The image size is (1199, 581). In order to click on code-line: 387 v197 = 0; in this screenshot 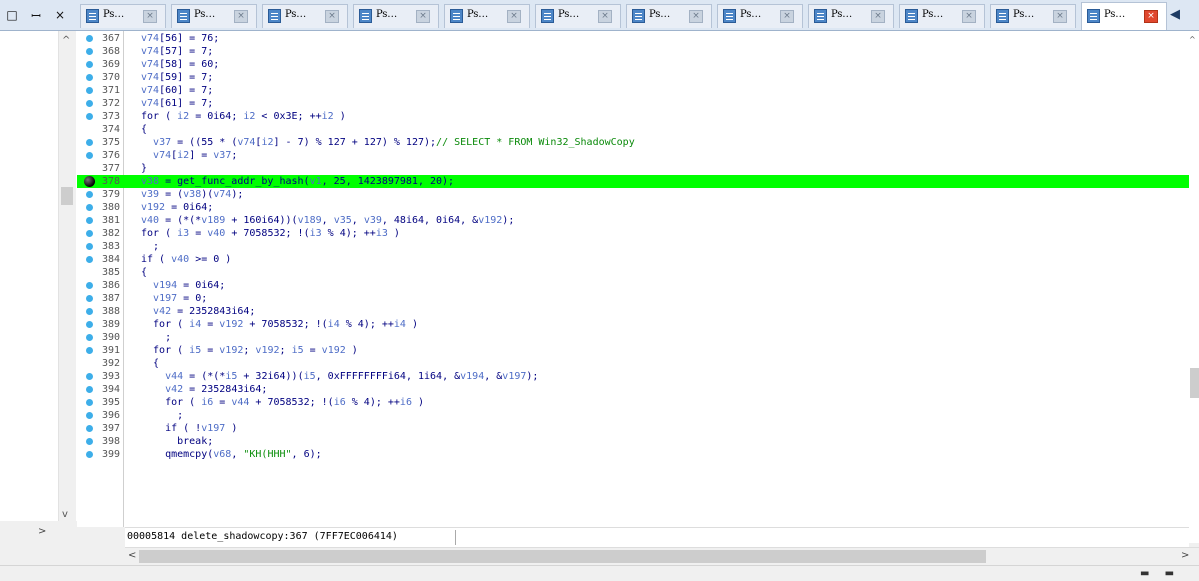, I will do `click(633, 298)`.